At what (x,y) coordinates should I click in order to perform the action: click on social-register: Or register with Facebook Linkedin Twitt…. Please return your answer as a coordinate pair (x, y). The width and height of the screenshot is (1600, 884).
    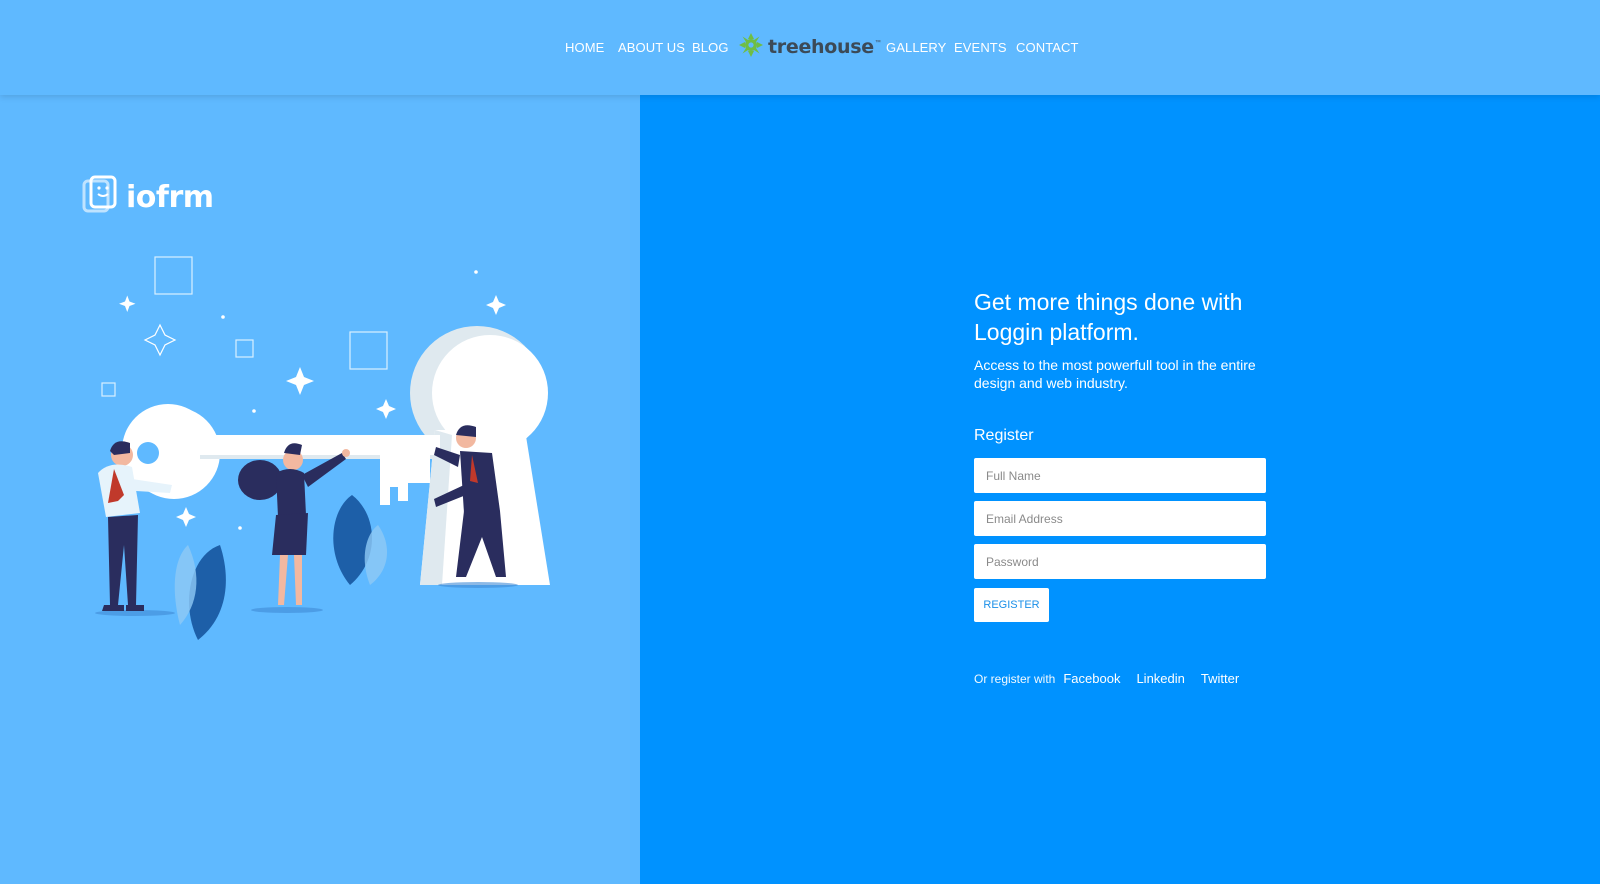
    Looking at the image, I should click on (1120, 678).